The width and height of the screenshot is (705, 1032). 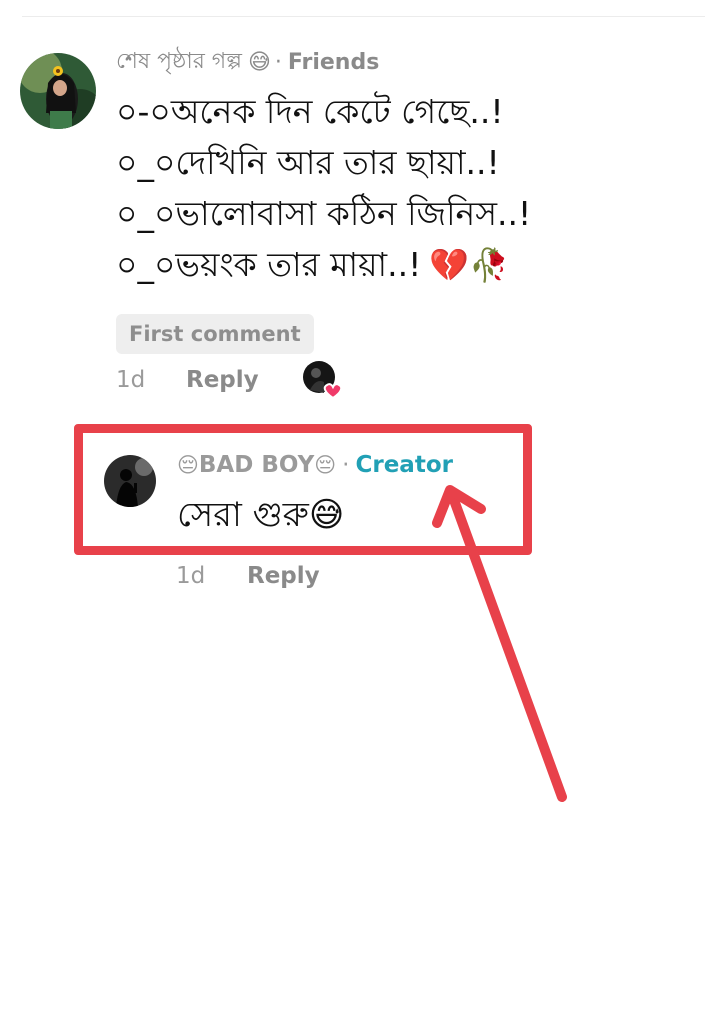 What do you see at coordinates (179, 62) in the screenshot?
I see `commenter-name: শেষ পৃষ্ঠার গল্প` at bounding box center [179, 62].